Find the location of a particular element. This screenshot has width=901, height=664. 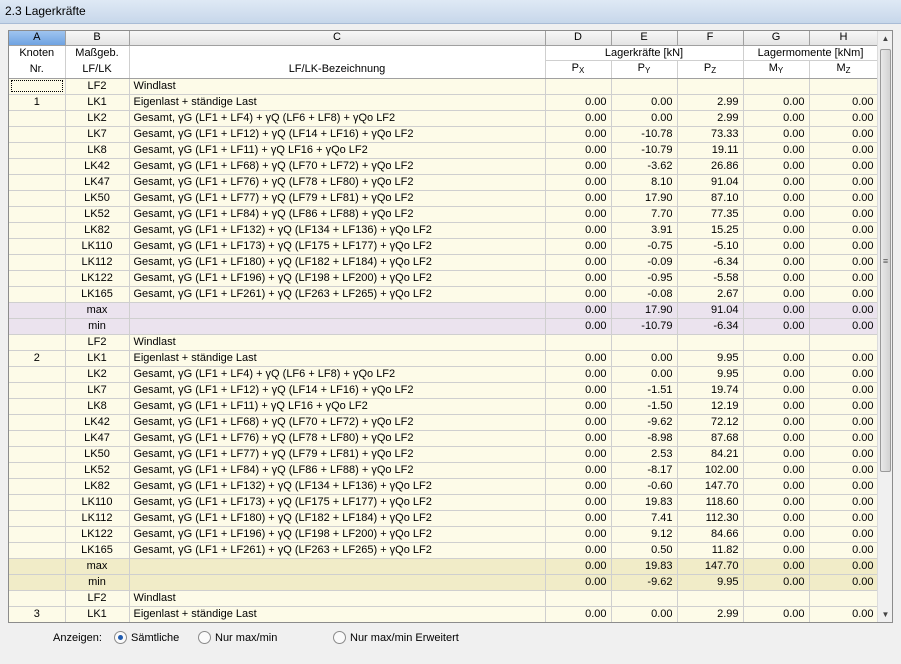

pz-cell: 2.99 is located at coordinates (710, 614).